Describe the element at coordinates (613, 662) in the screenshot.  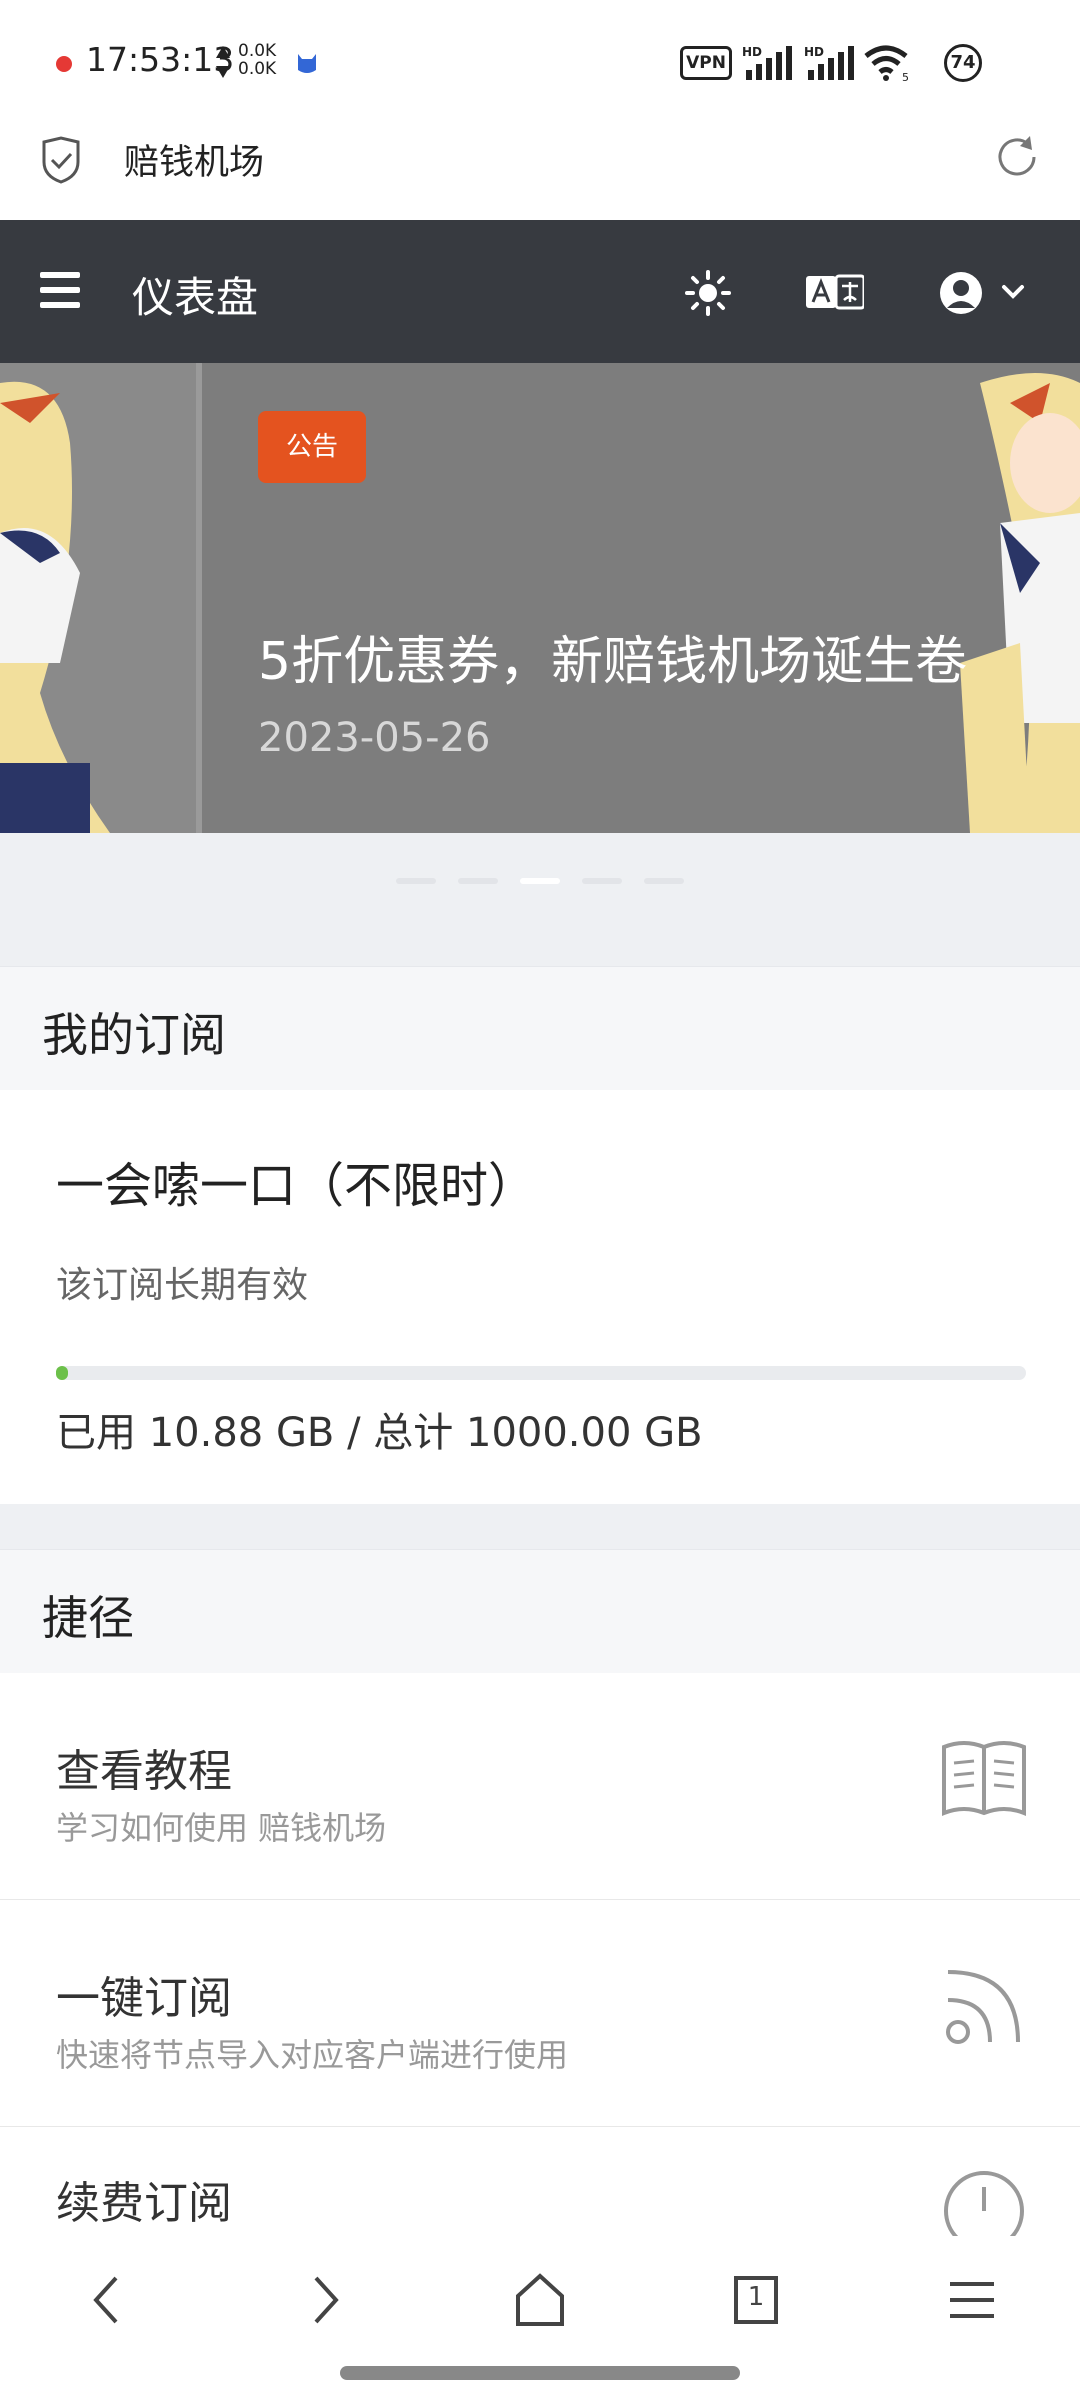
I see `announcement-headline: 5折优惠券，新赔钱机场诞生卷` at that location.